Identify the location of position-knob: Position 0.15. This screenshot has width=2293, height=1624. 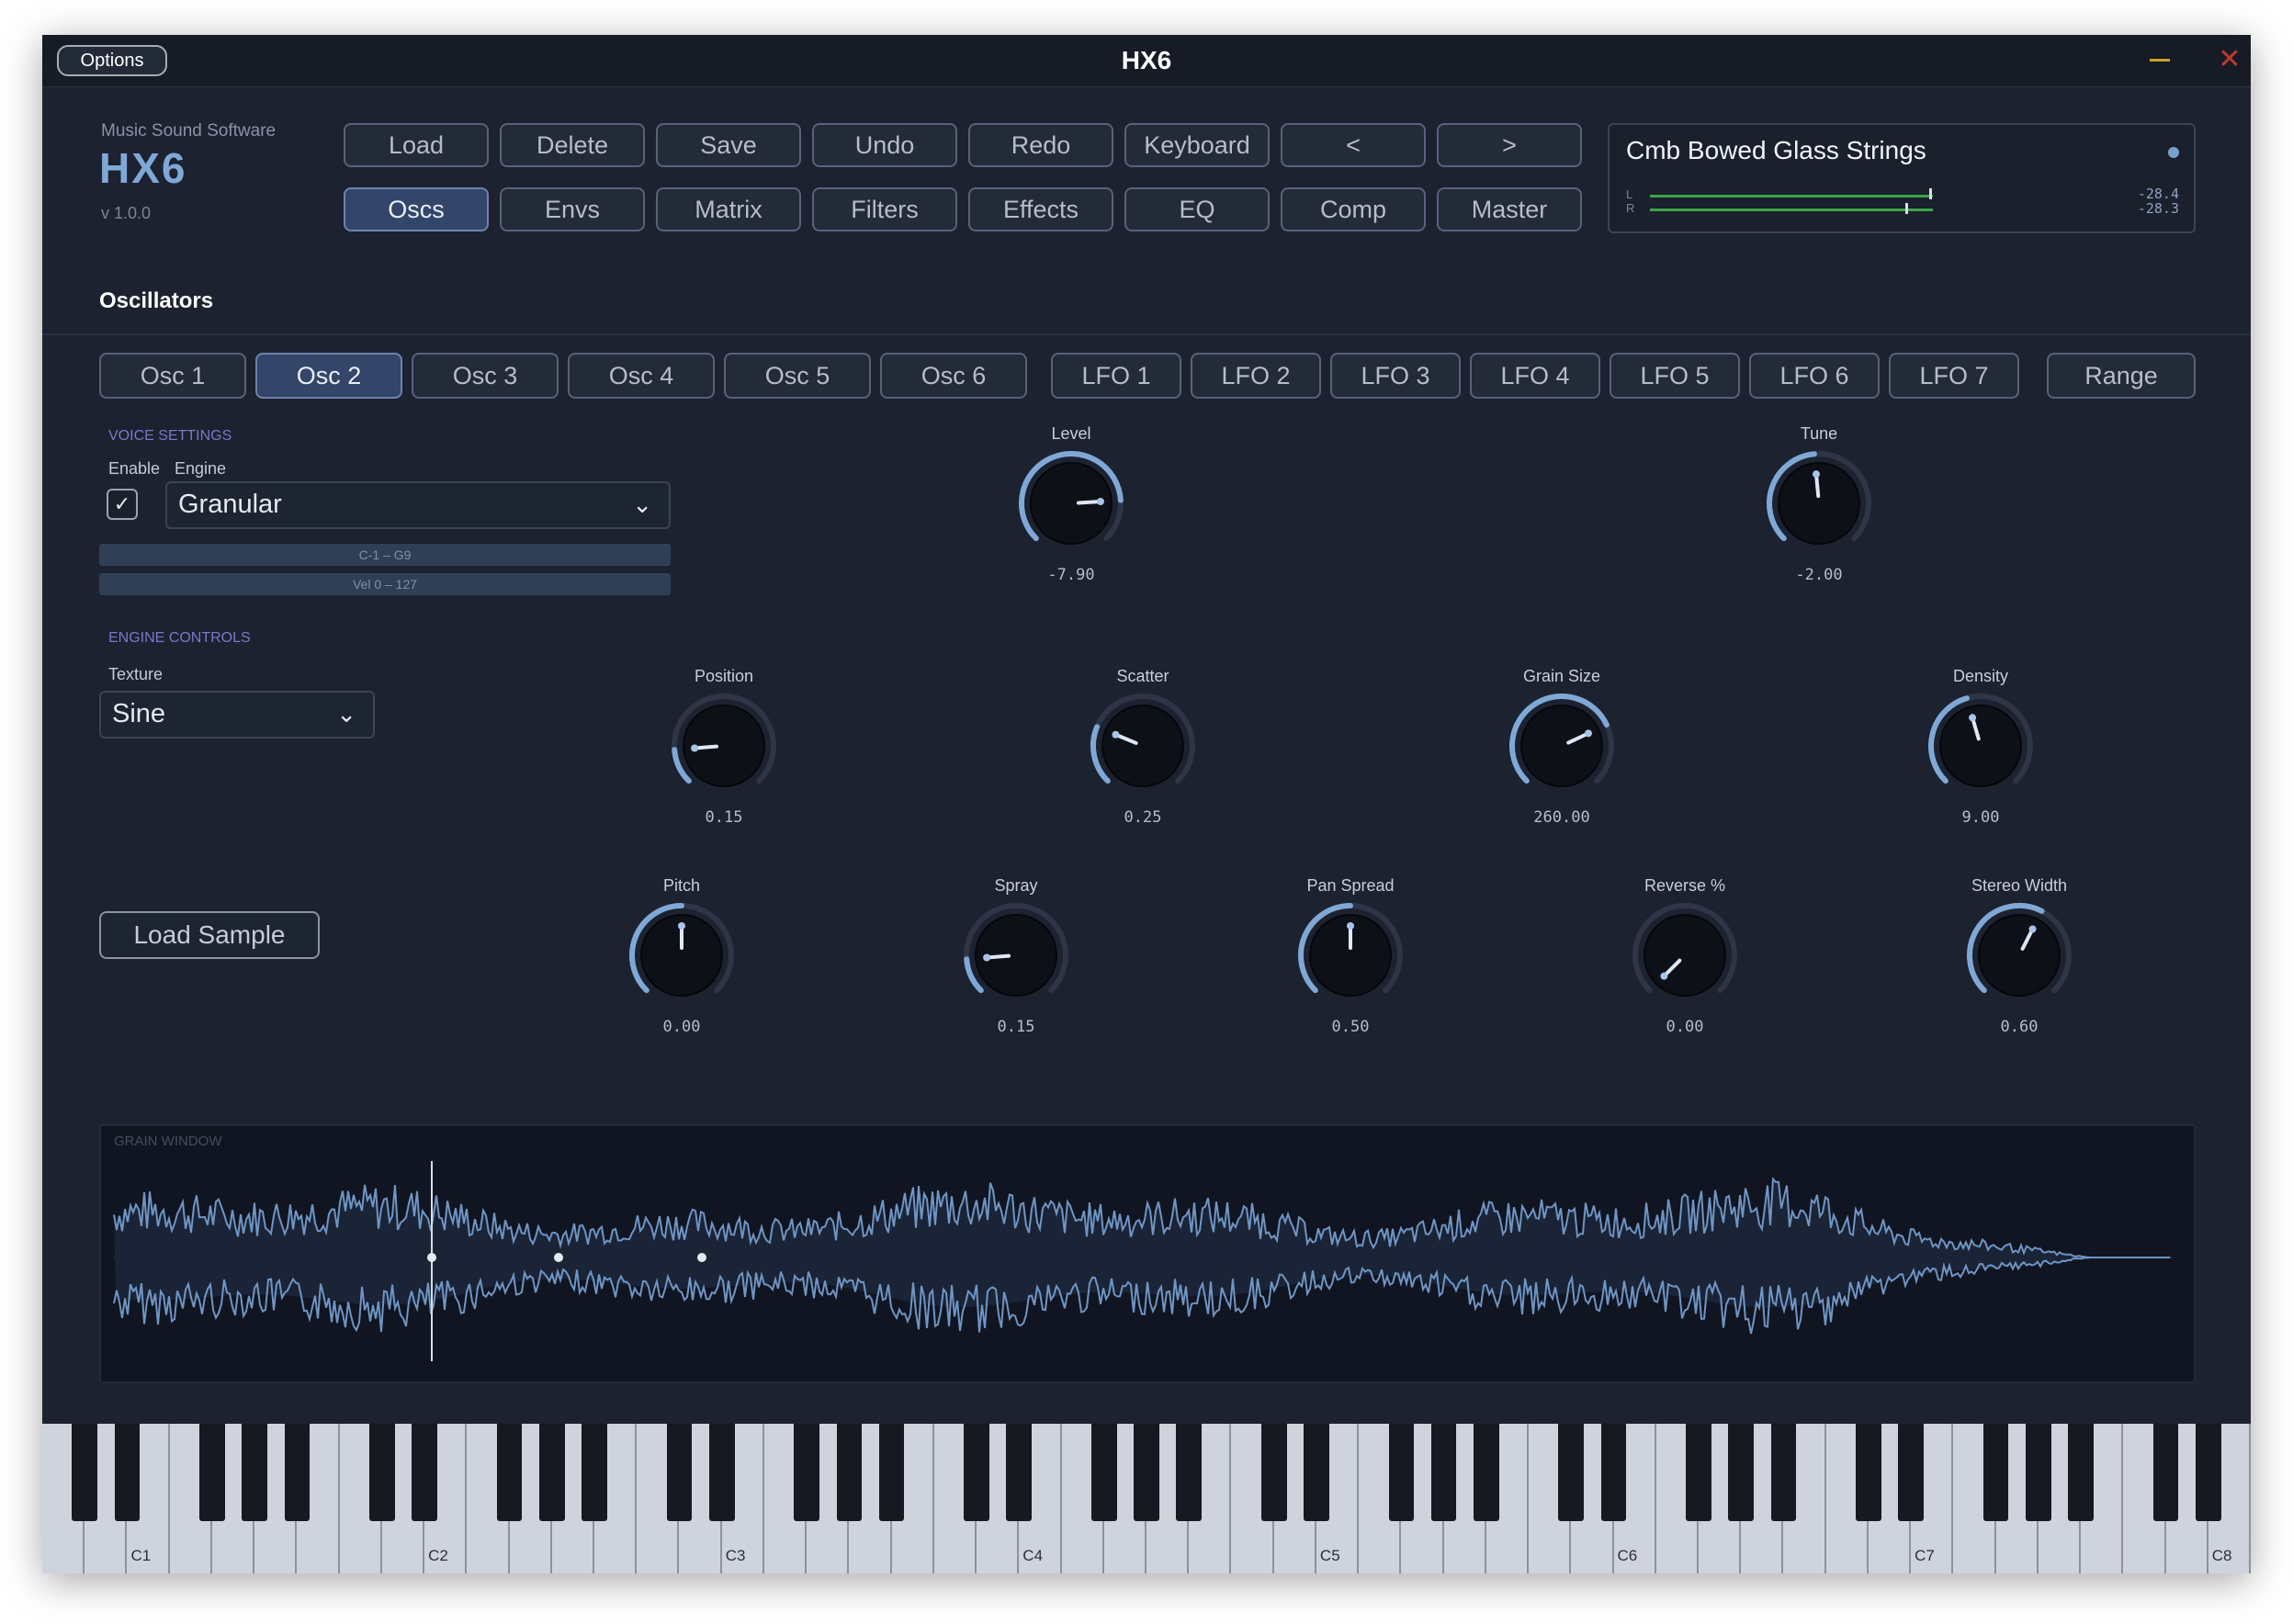
(724, 749).